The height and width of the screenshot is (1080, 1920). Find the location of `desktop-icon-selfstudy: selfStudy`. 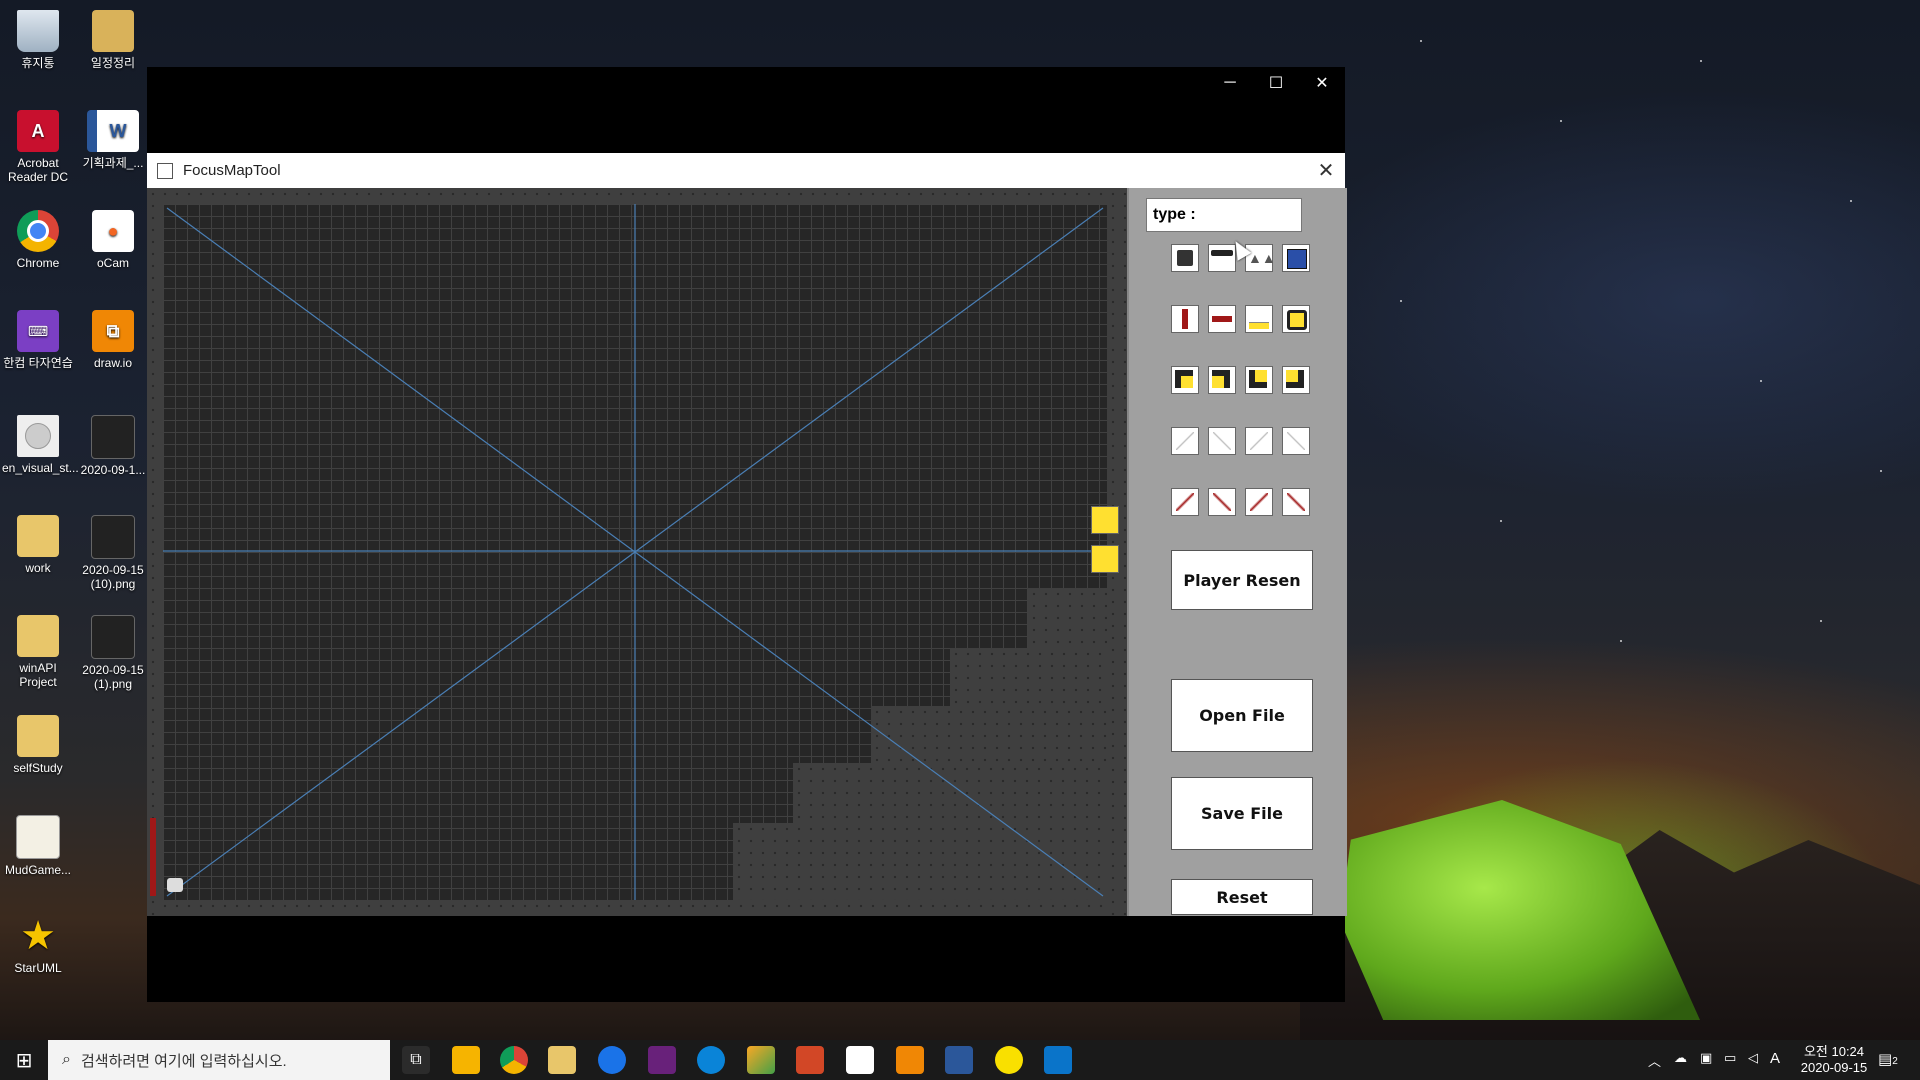

desktop-icon-selfstudy: selfStudy is located at coordinates (38, 745).